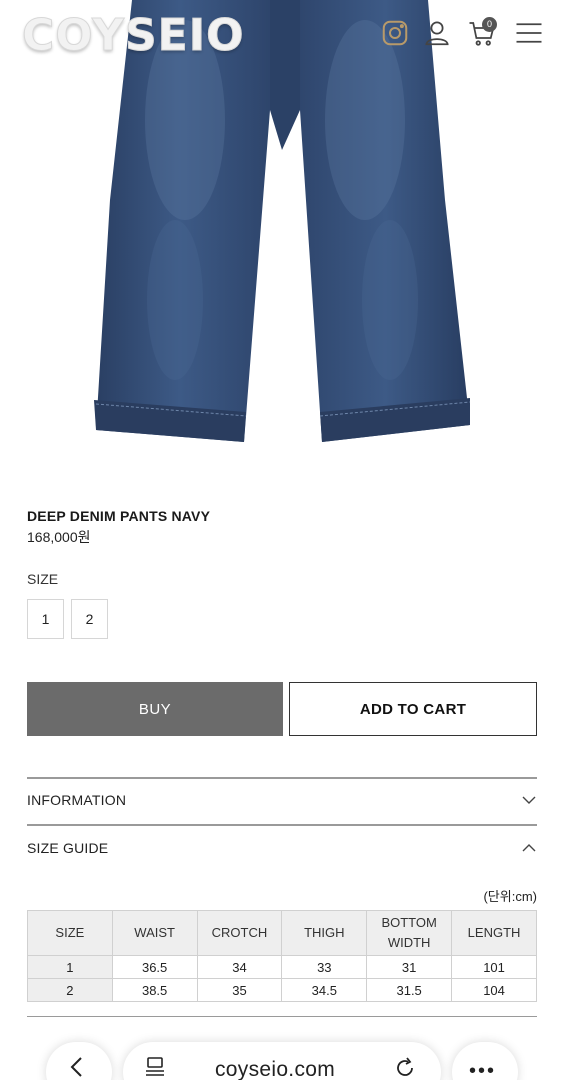  I want to click on size-unit-note: (단위:cm), so click(510, 896).